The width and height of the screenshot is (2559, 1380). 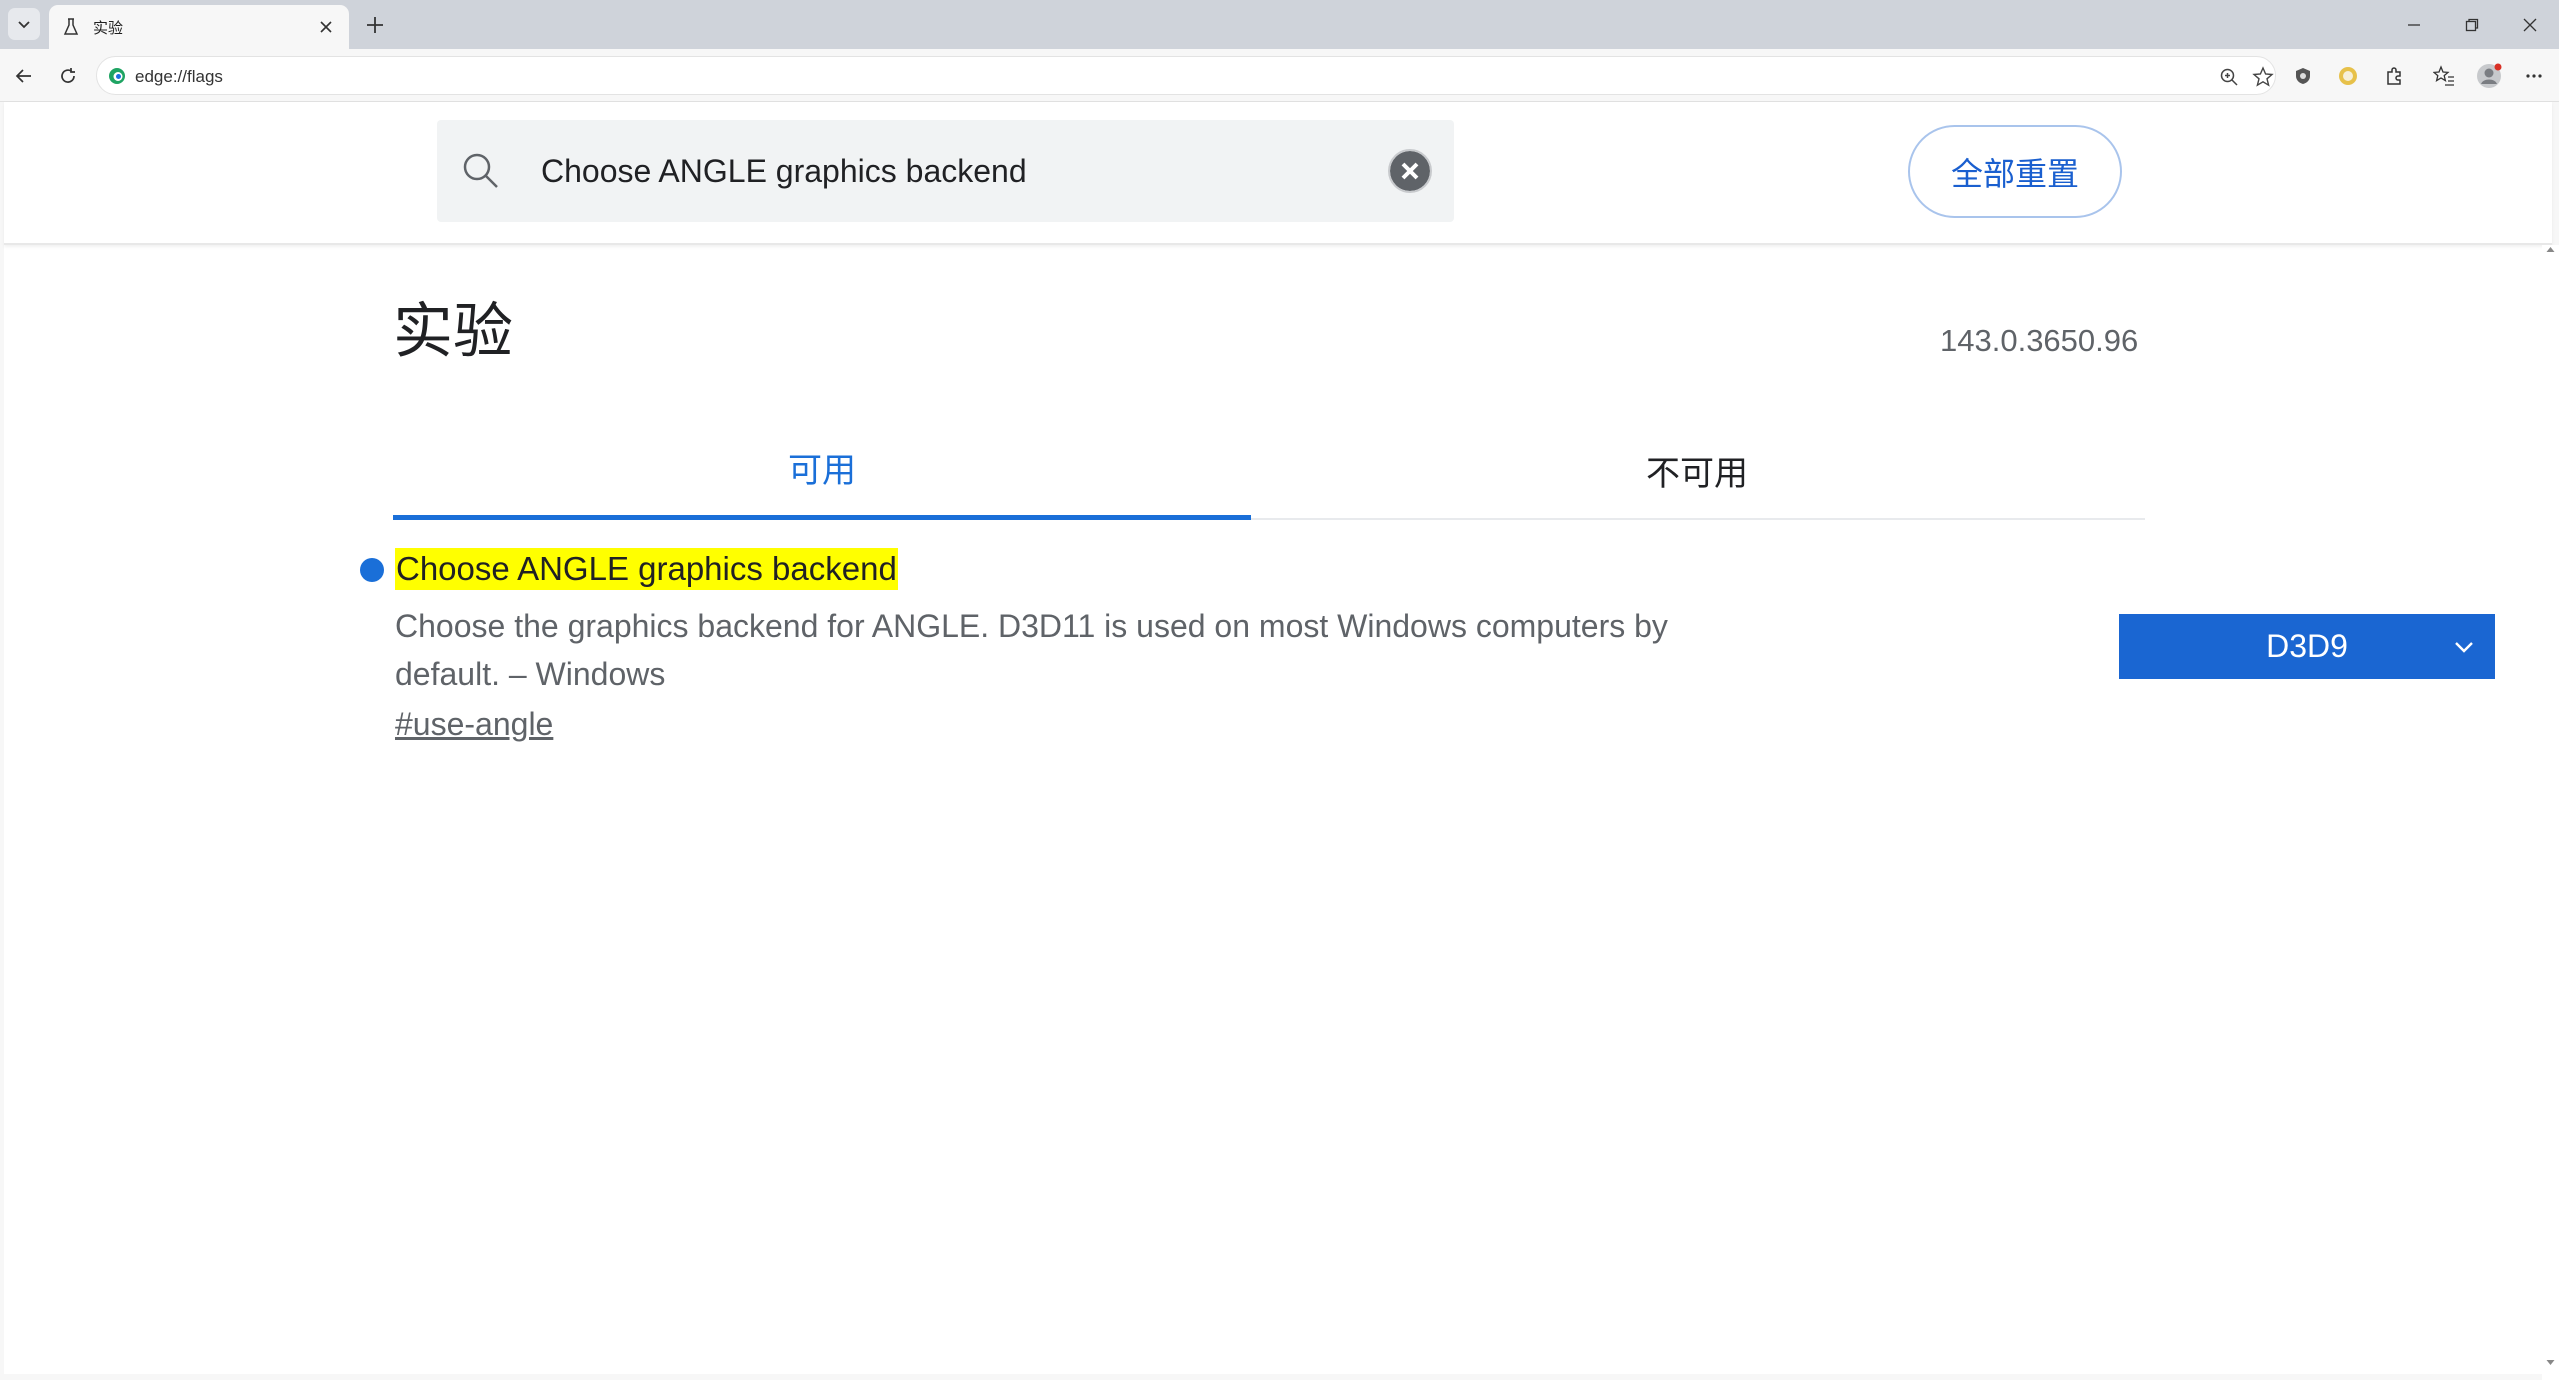 I want to click on address-url: edge://flags, so click(x=179, y=77).